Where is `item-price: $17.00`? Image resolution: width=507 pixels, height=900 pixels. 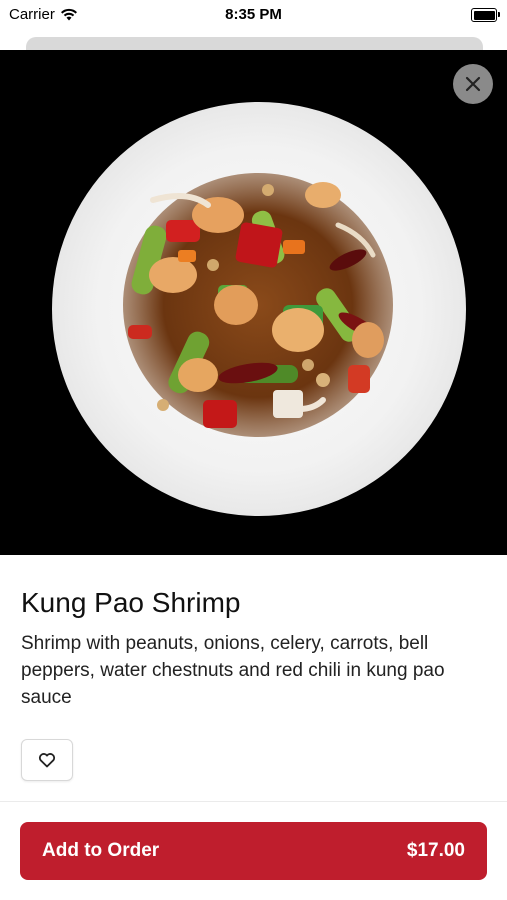 item-price: $17.00 is located at coordinates (435, 850).